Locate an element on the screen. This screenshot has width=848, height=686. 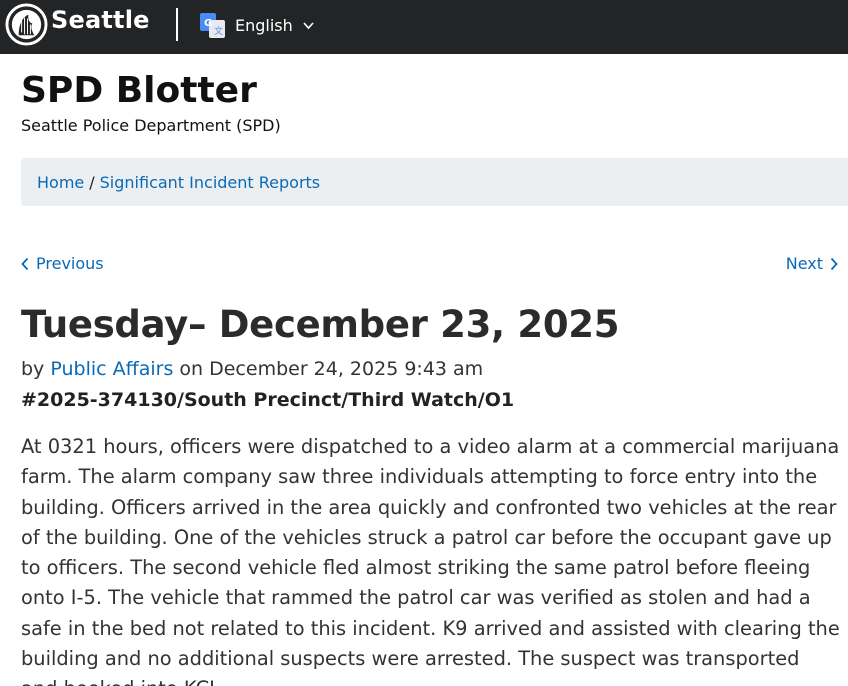
top-bar: Seattle G 文 English is located at coordinates (424, 27).